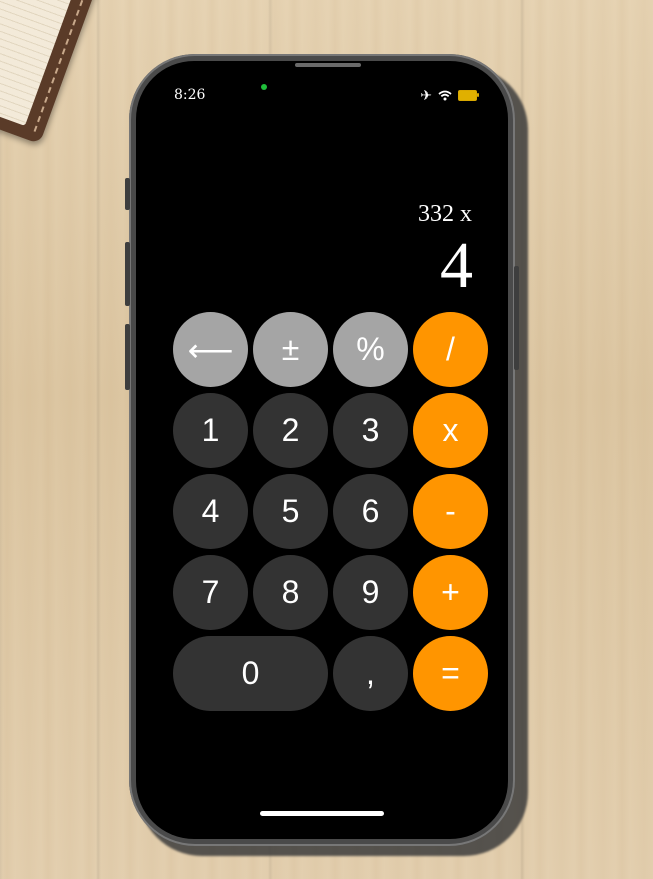  I want to click on status-icons: ✈, so click(449, 95).